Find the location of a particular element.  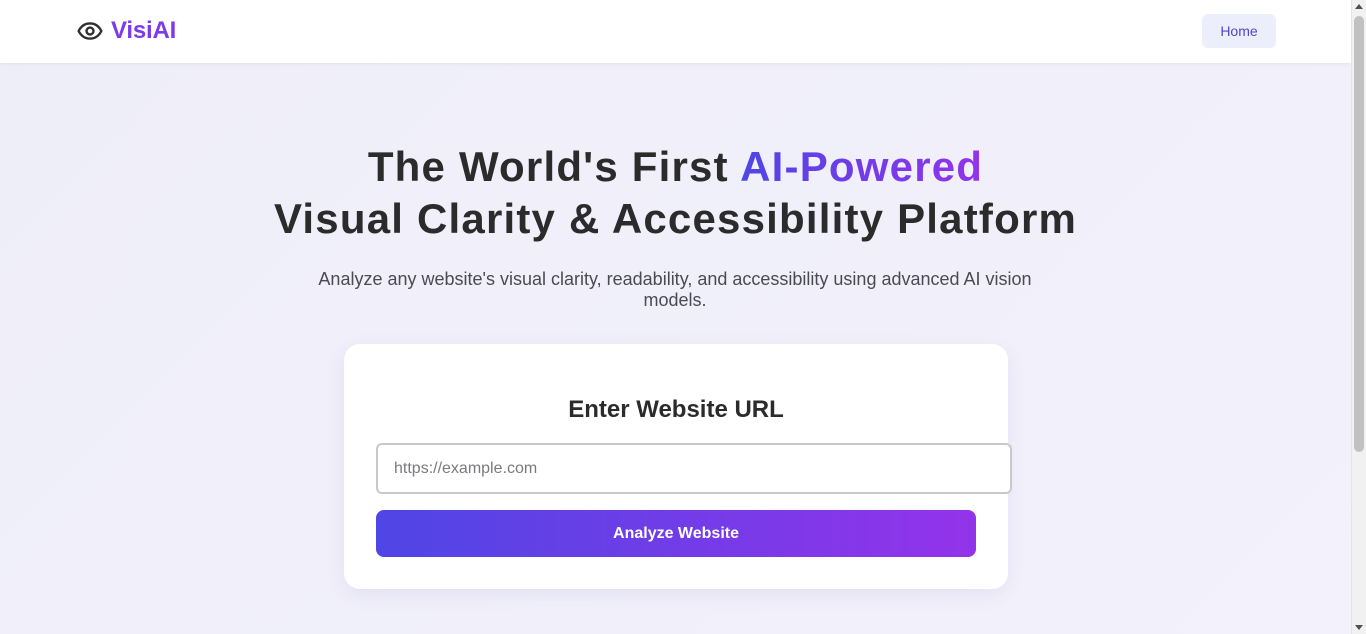

brand-logo: VisiAI is located at coordinates (126, 31).